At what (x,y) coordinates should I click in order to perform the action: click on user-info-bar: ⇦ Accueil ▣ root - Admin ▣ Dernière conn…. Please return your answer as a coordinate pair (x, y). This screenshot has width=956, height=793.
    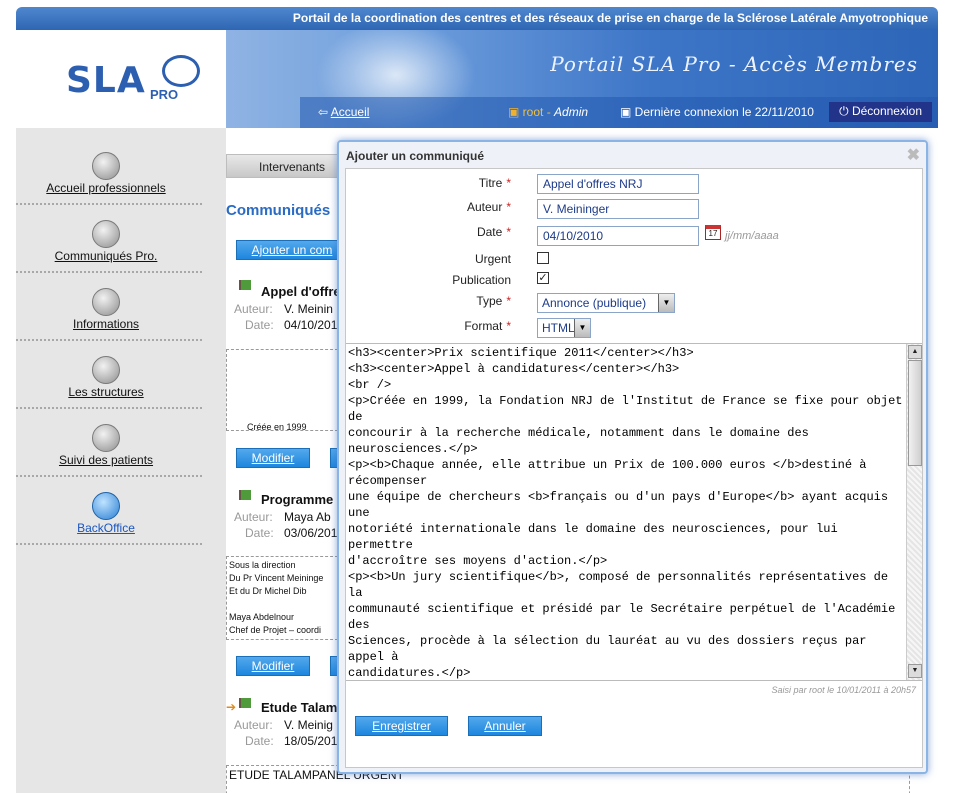
    Looking at the image, I should click on (619, 112).